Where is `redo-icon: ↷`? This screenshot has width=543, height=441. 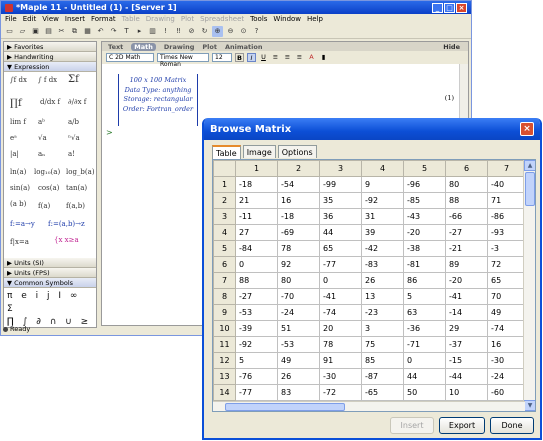
redo-icon: ↷ is located at coordinates (113, 31).